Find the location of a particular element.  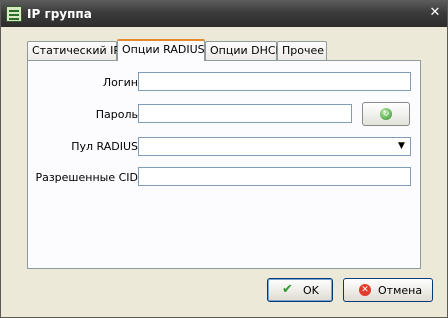

tab-radius-options: Опции RADIUS is located at coordinates (161, 50).